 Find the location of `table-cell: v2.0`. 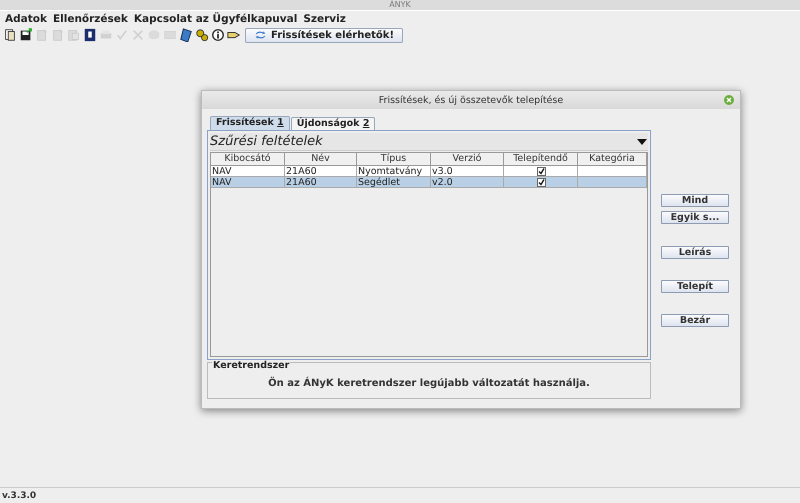

table-cell: v2.0 is located at coordinates (467, 182).